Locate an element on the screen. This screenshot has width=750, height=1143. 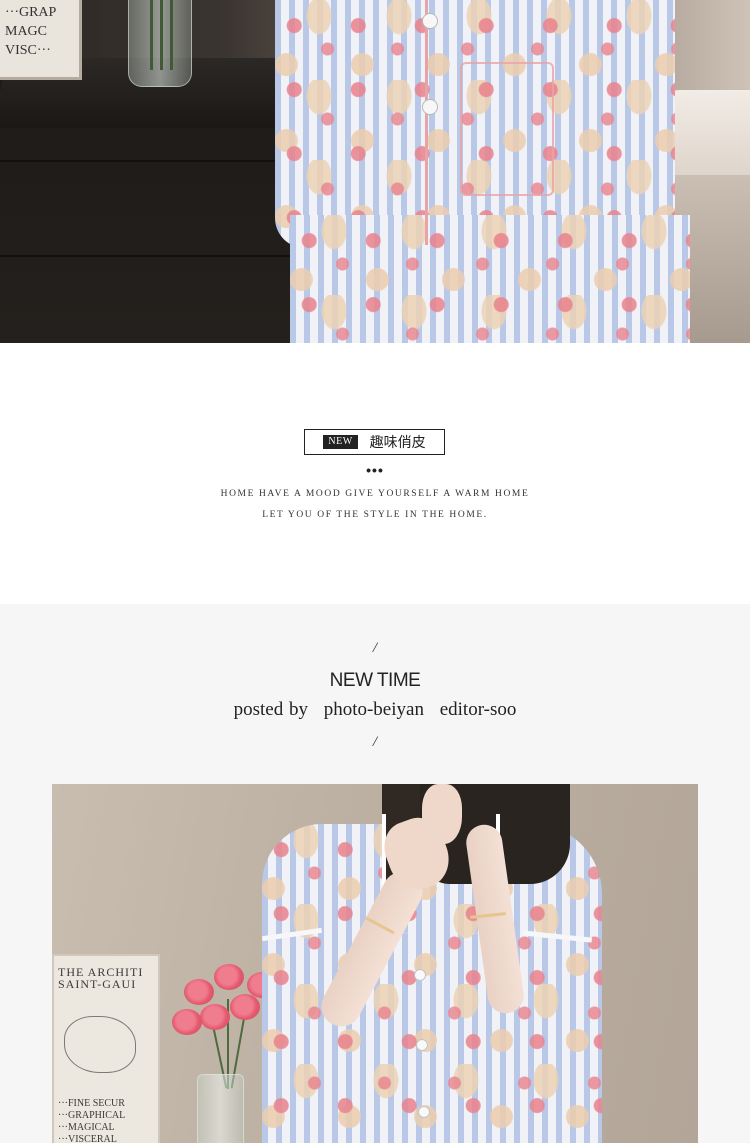
poster-line: ···GRAPHICAL is located at coordinates (92, 1115).